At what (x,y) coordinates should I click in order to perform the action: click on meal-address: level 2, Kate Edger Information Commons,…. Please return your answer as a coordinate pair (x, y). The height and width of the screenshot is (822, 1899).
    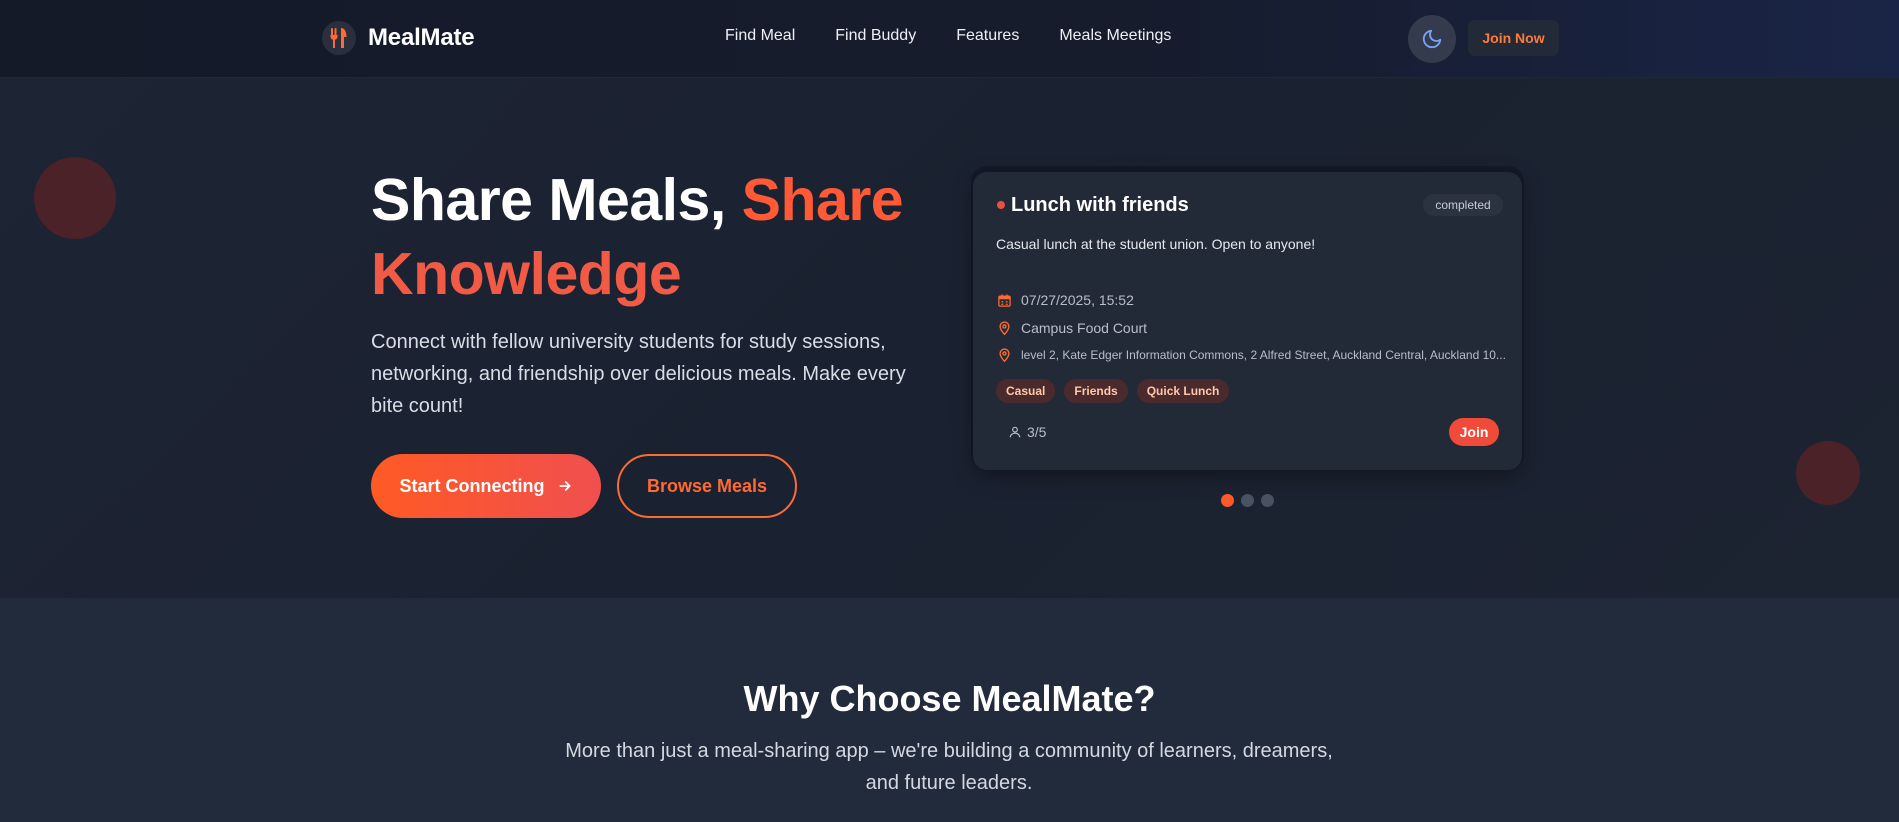
    Looking at the image, I should click on (1263, 355).